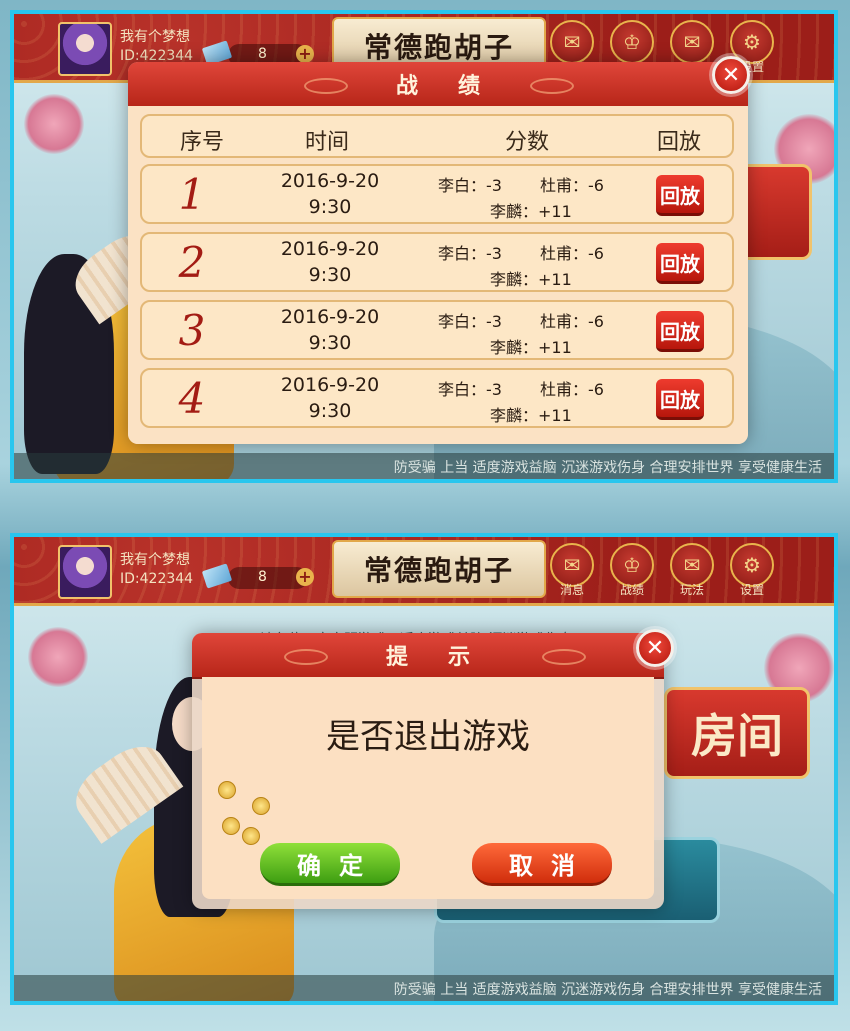  Describe the element at coordinates (326, 142) in the screenshot. I see `column-time: 时间` at that location.